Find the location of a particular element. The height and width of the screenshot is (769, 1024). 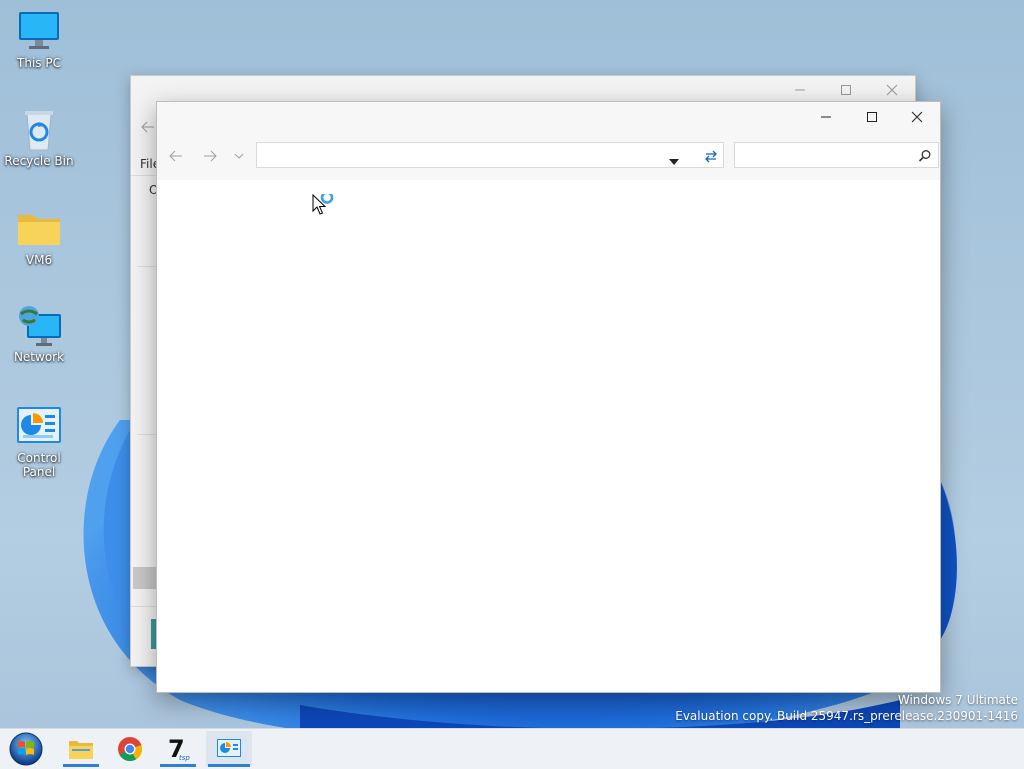

refresh-icon is located at coordinates (711, 156).